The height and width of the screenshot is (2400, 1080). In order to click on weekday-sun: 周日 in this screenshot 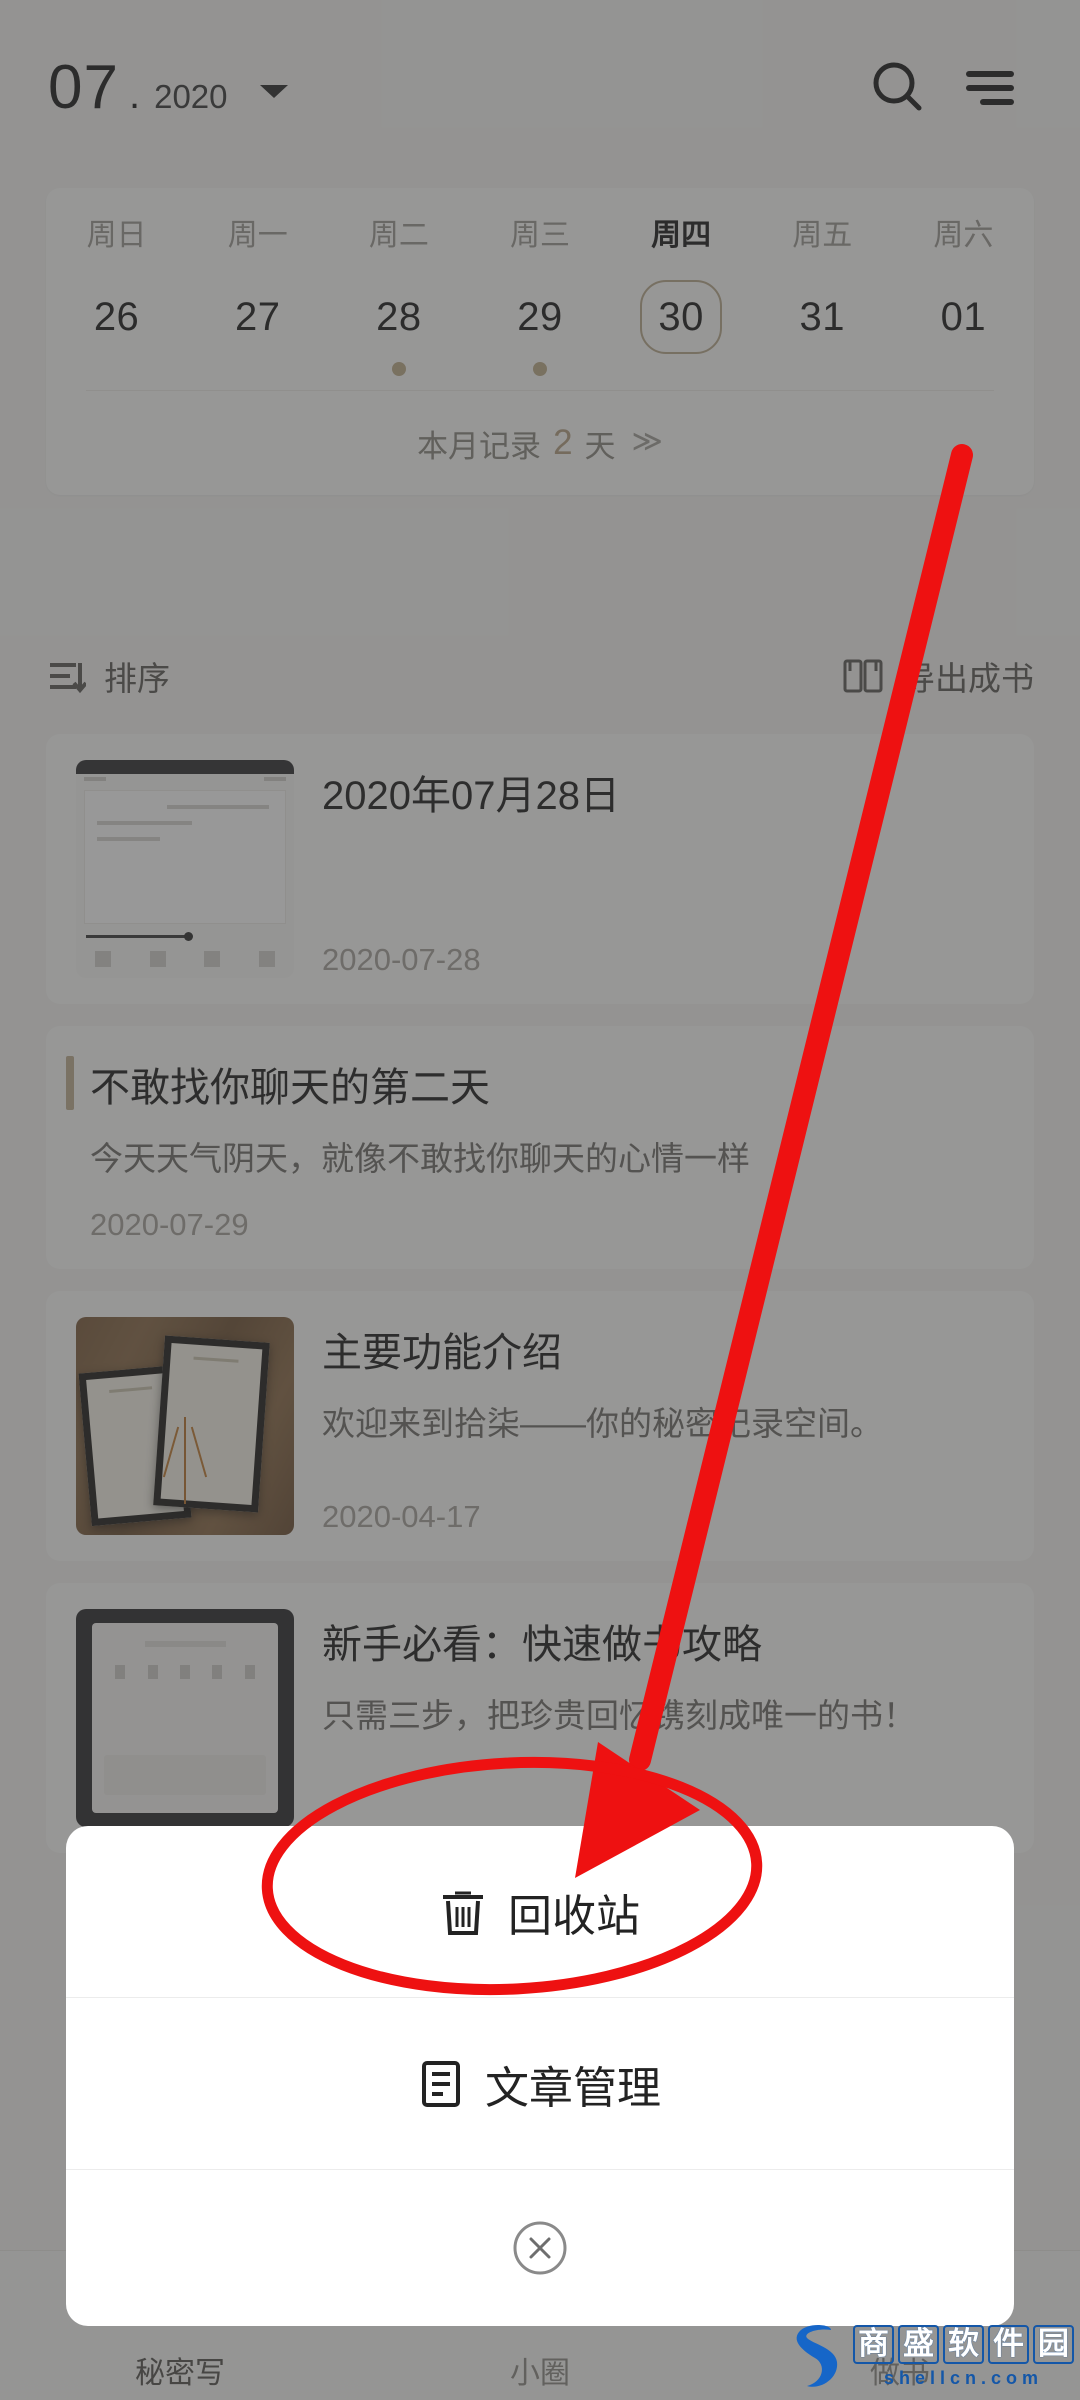, I will do `click(116, 235)`.